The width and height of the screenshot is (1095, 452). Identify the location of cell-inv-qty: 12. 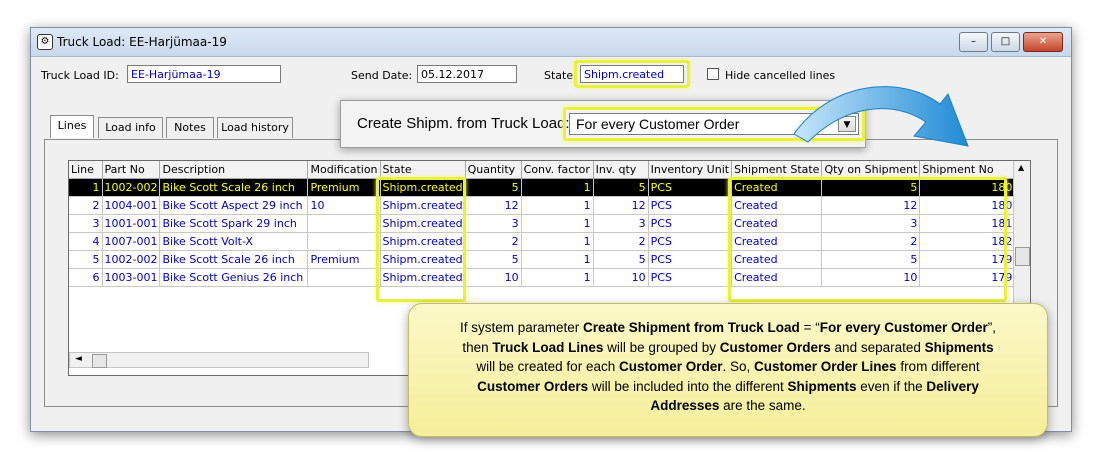
(621, 205).